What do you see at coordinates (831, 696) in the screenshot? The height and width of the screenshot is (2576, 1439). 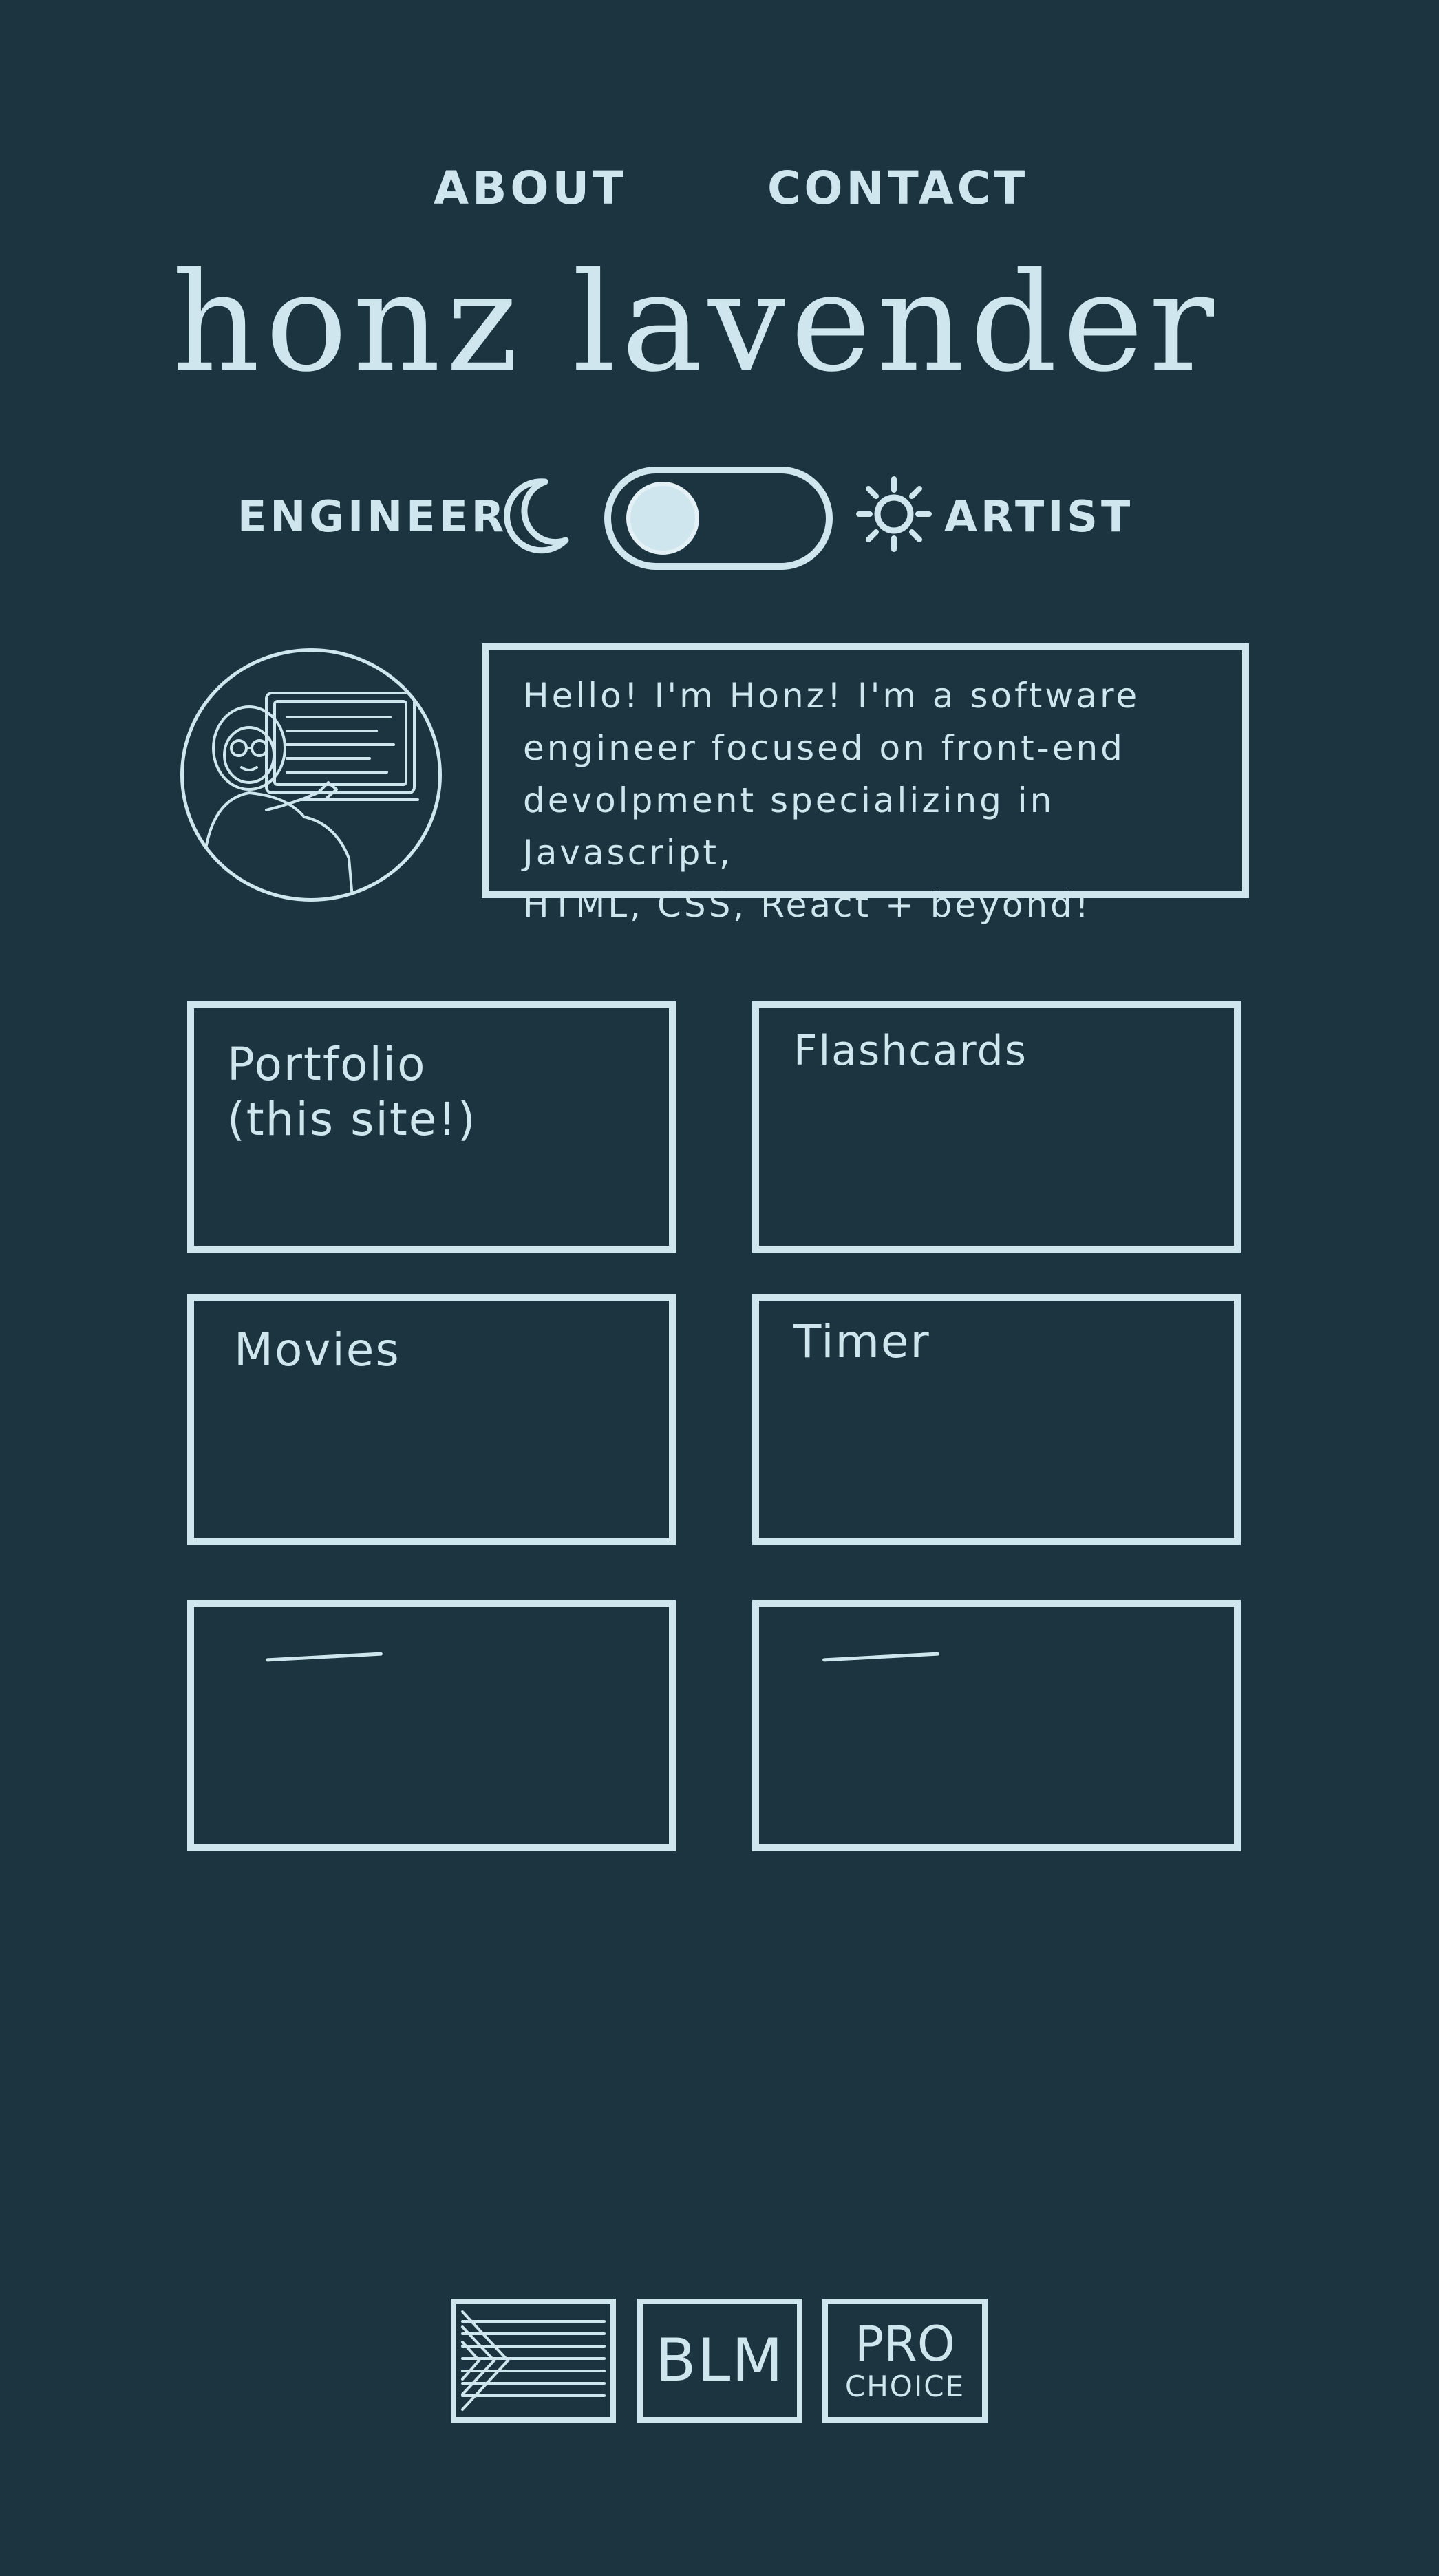 I see `bio-line: Hello! I'm Honz! I'm a software` at bounding box center [831, 696].